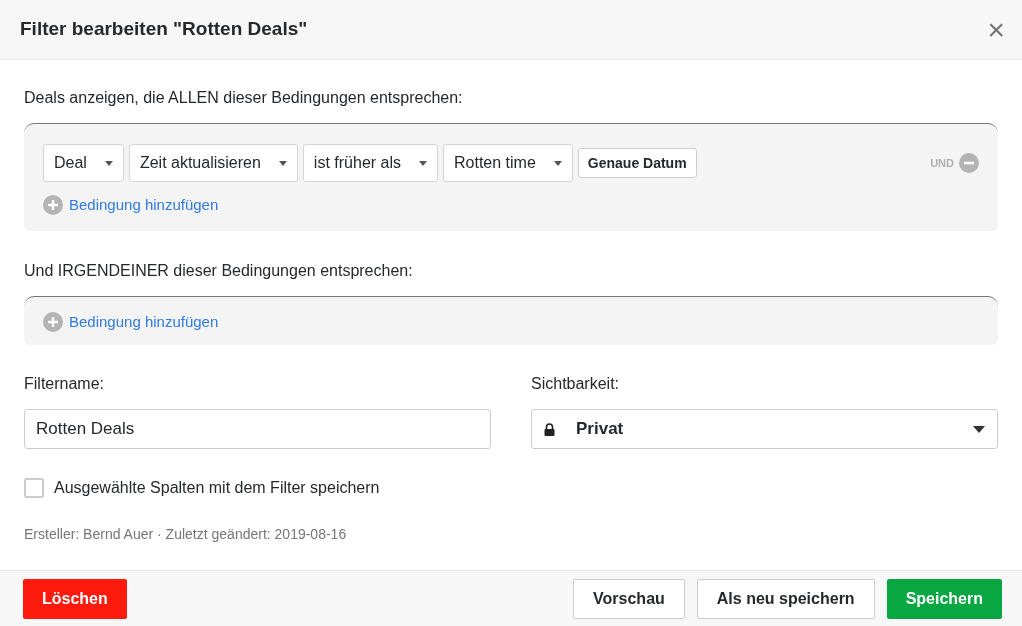 Image resolution: width=1022 pixels, height=626 pixels. I want to click on lock-icon, so click(549, 429).